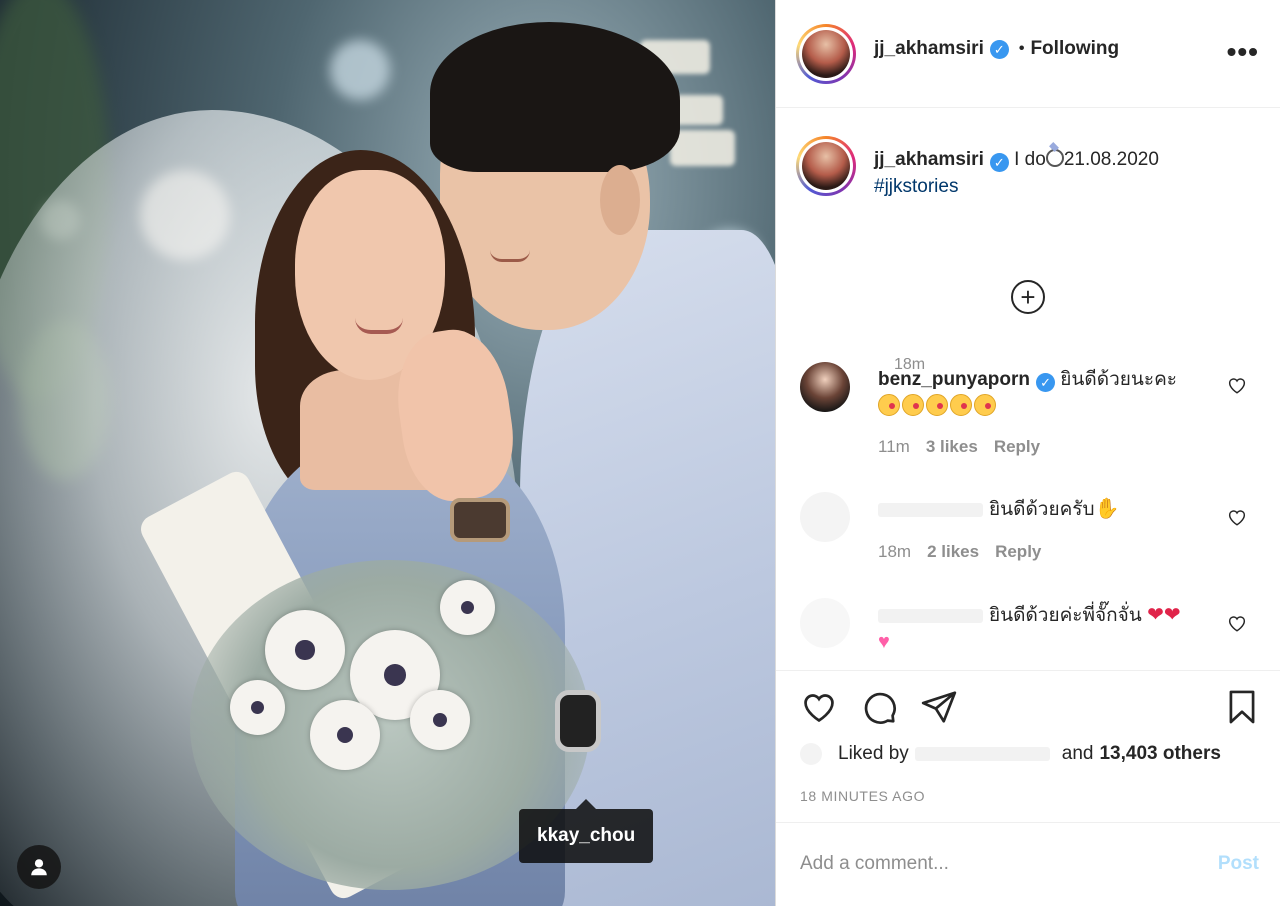 The width and height of the screenshot is (1280, 906). I want to click on caption-avatar, so click(826, 166).